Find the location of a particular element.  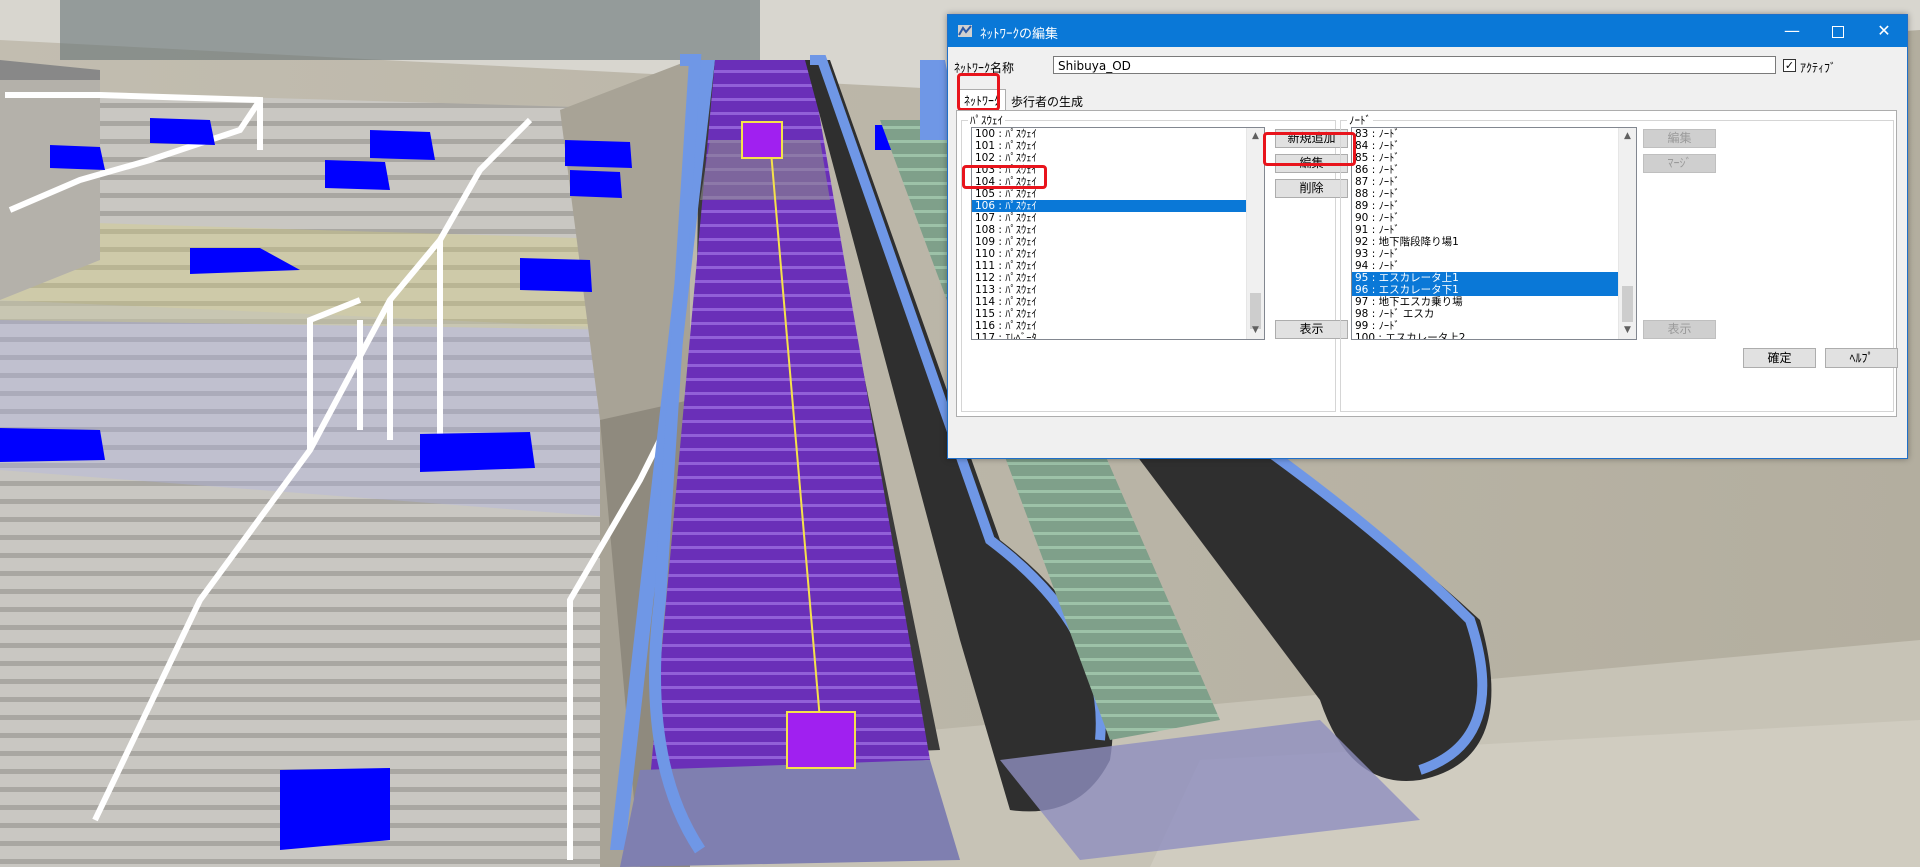

minimize-icon: — is located at coordinates (1792, 30).